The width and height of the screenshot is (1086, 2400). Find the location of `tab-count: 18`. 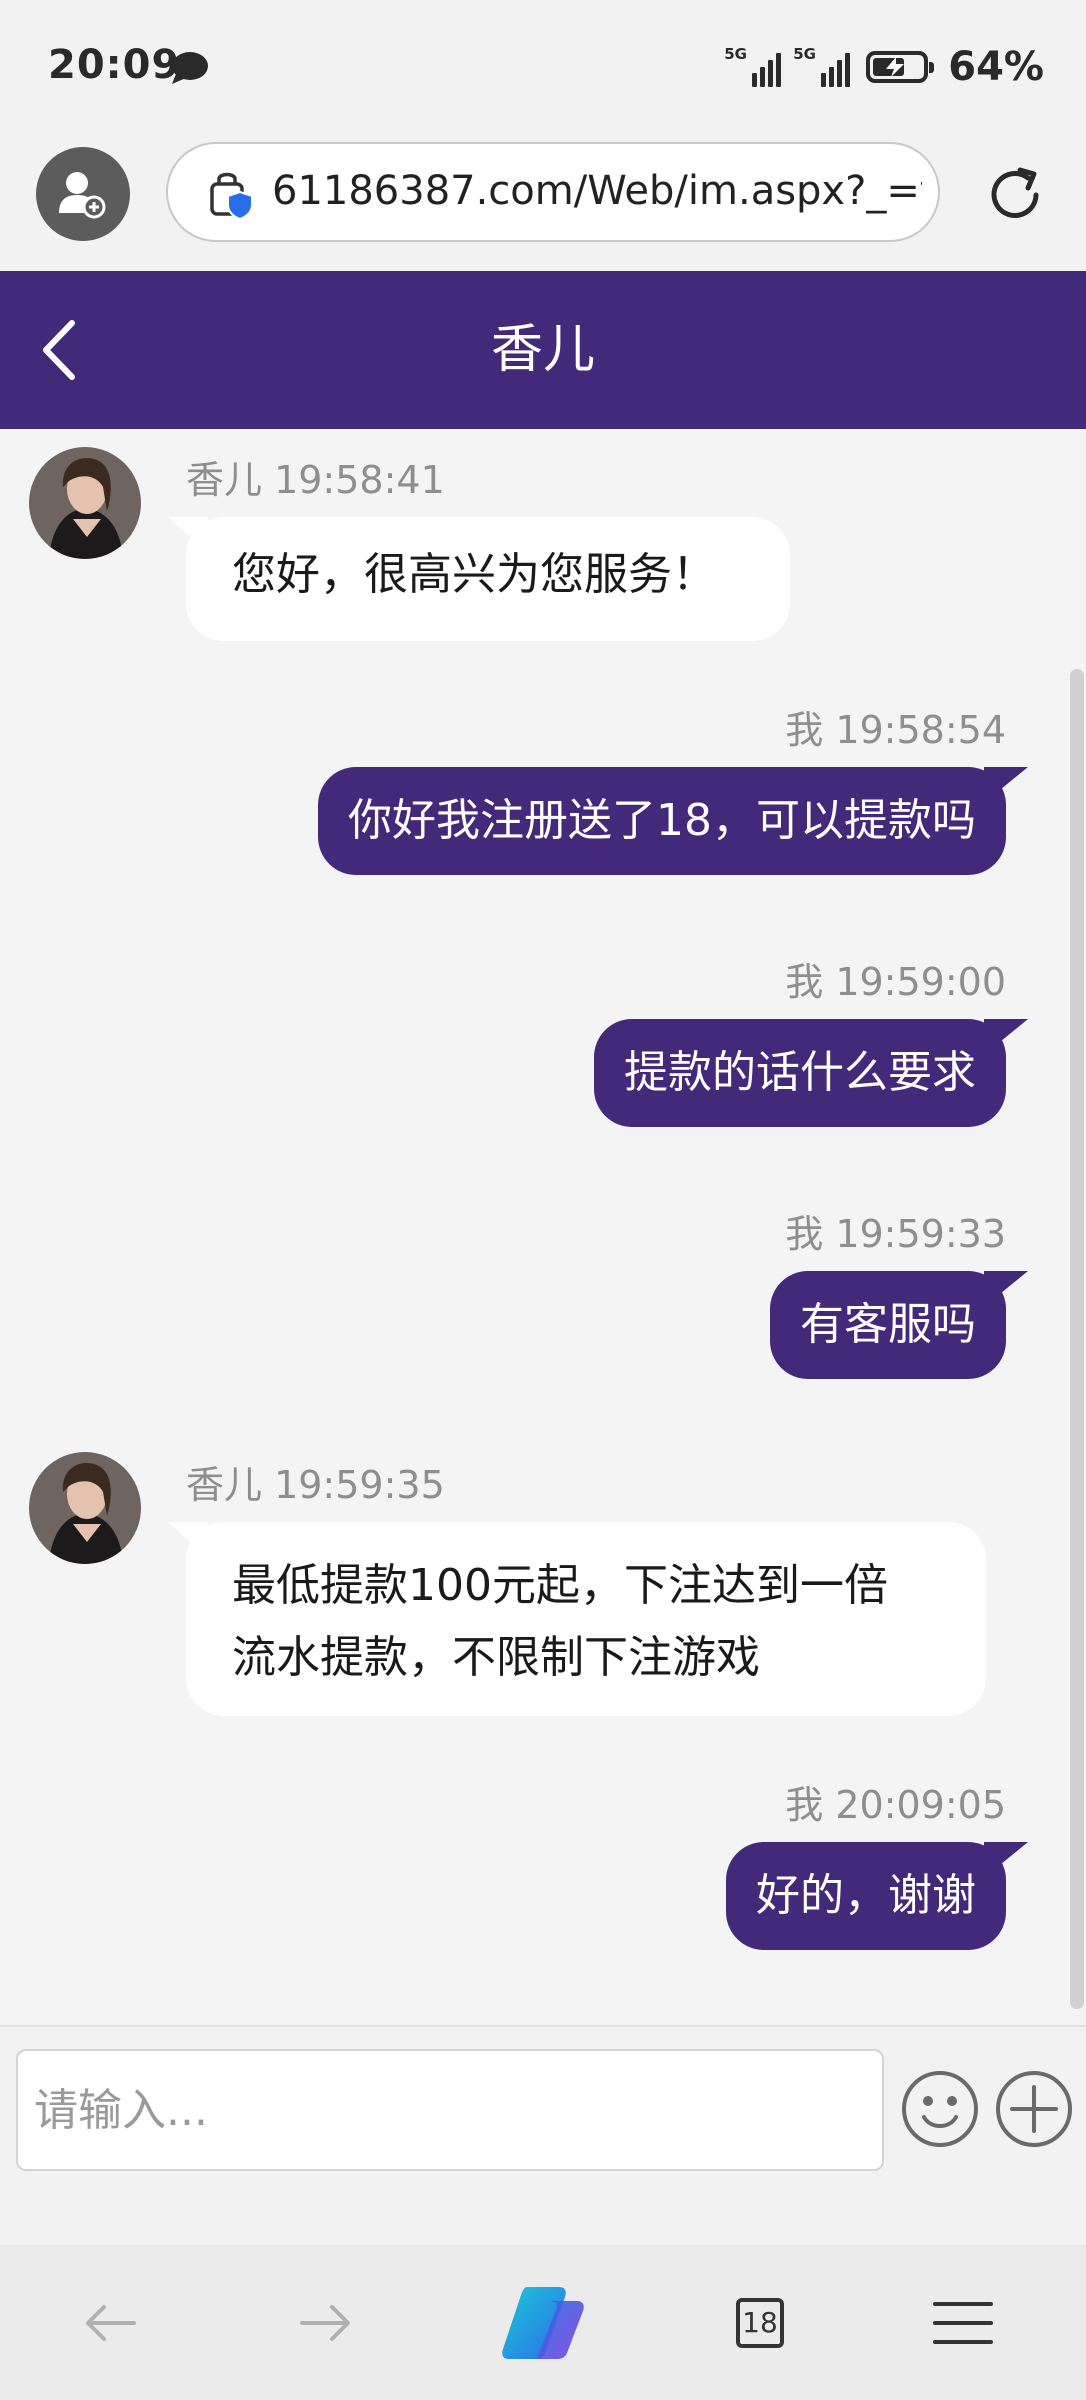

tab-count: 18 is located at coordinates (760, 2322).